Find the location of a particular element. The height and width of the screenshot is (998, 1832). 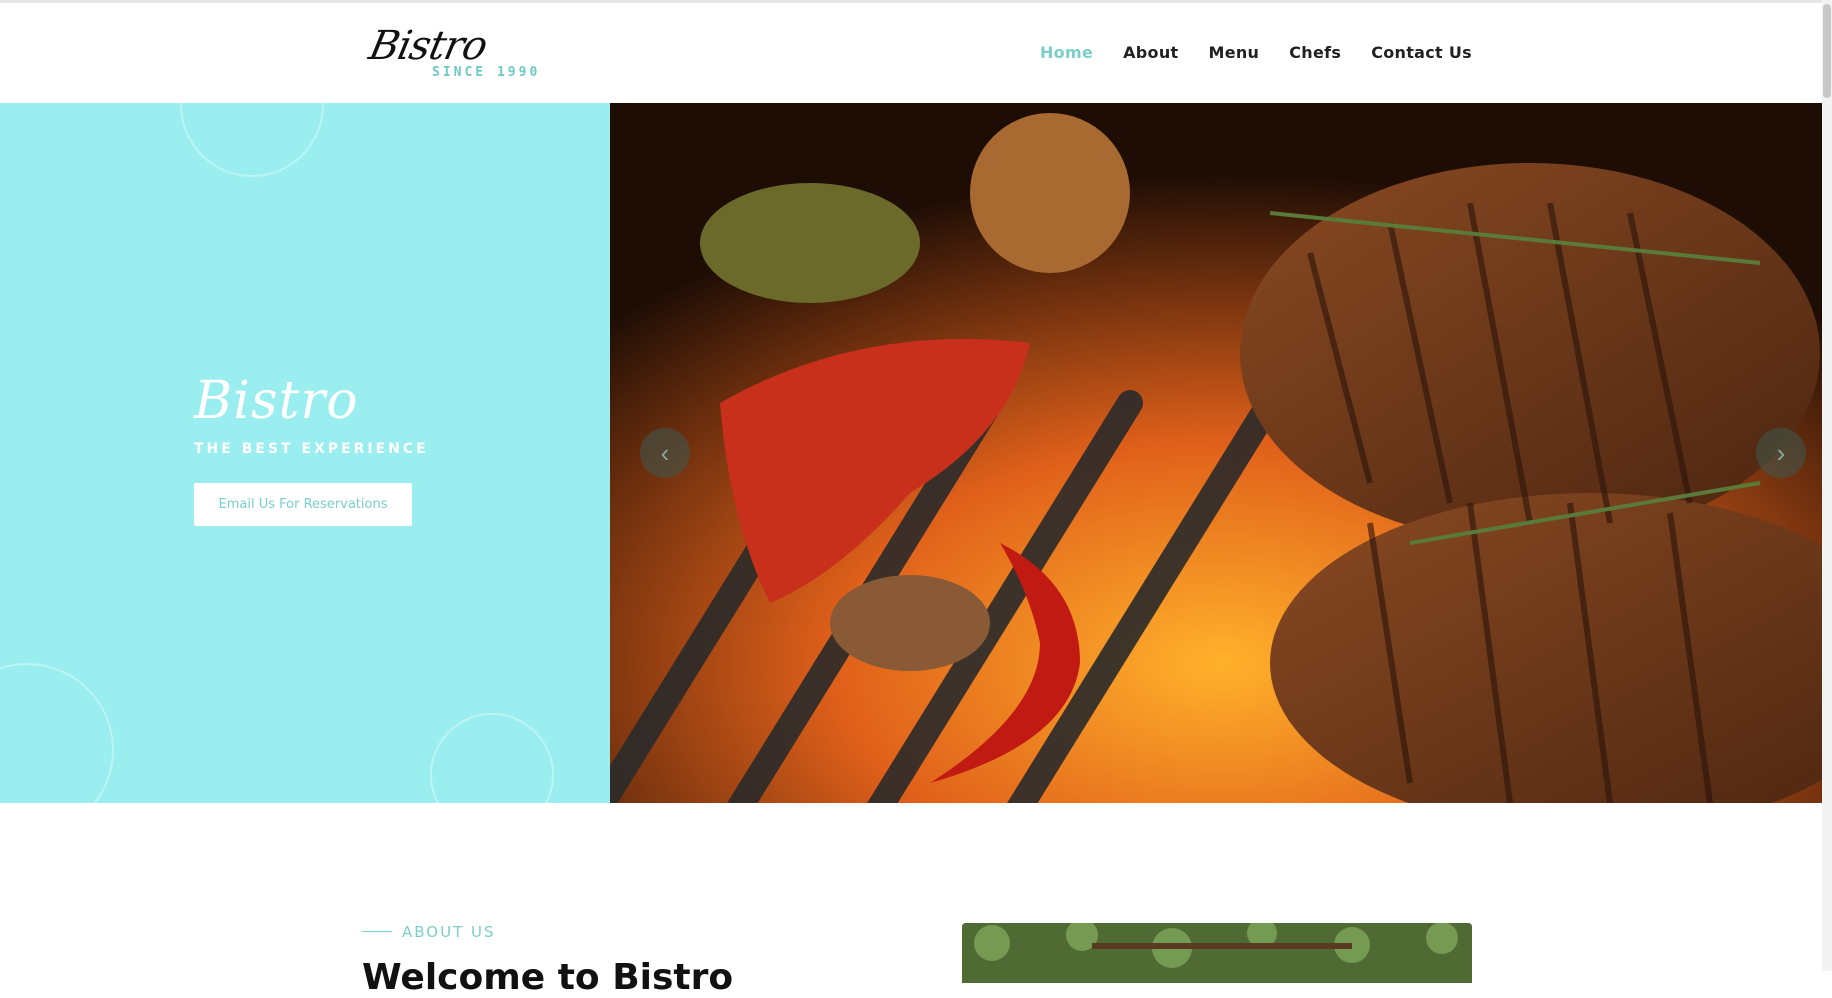

nav-item-about: About is located at coordinates (1150, 52).